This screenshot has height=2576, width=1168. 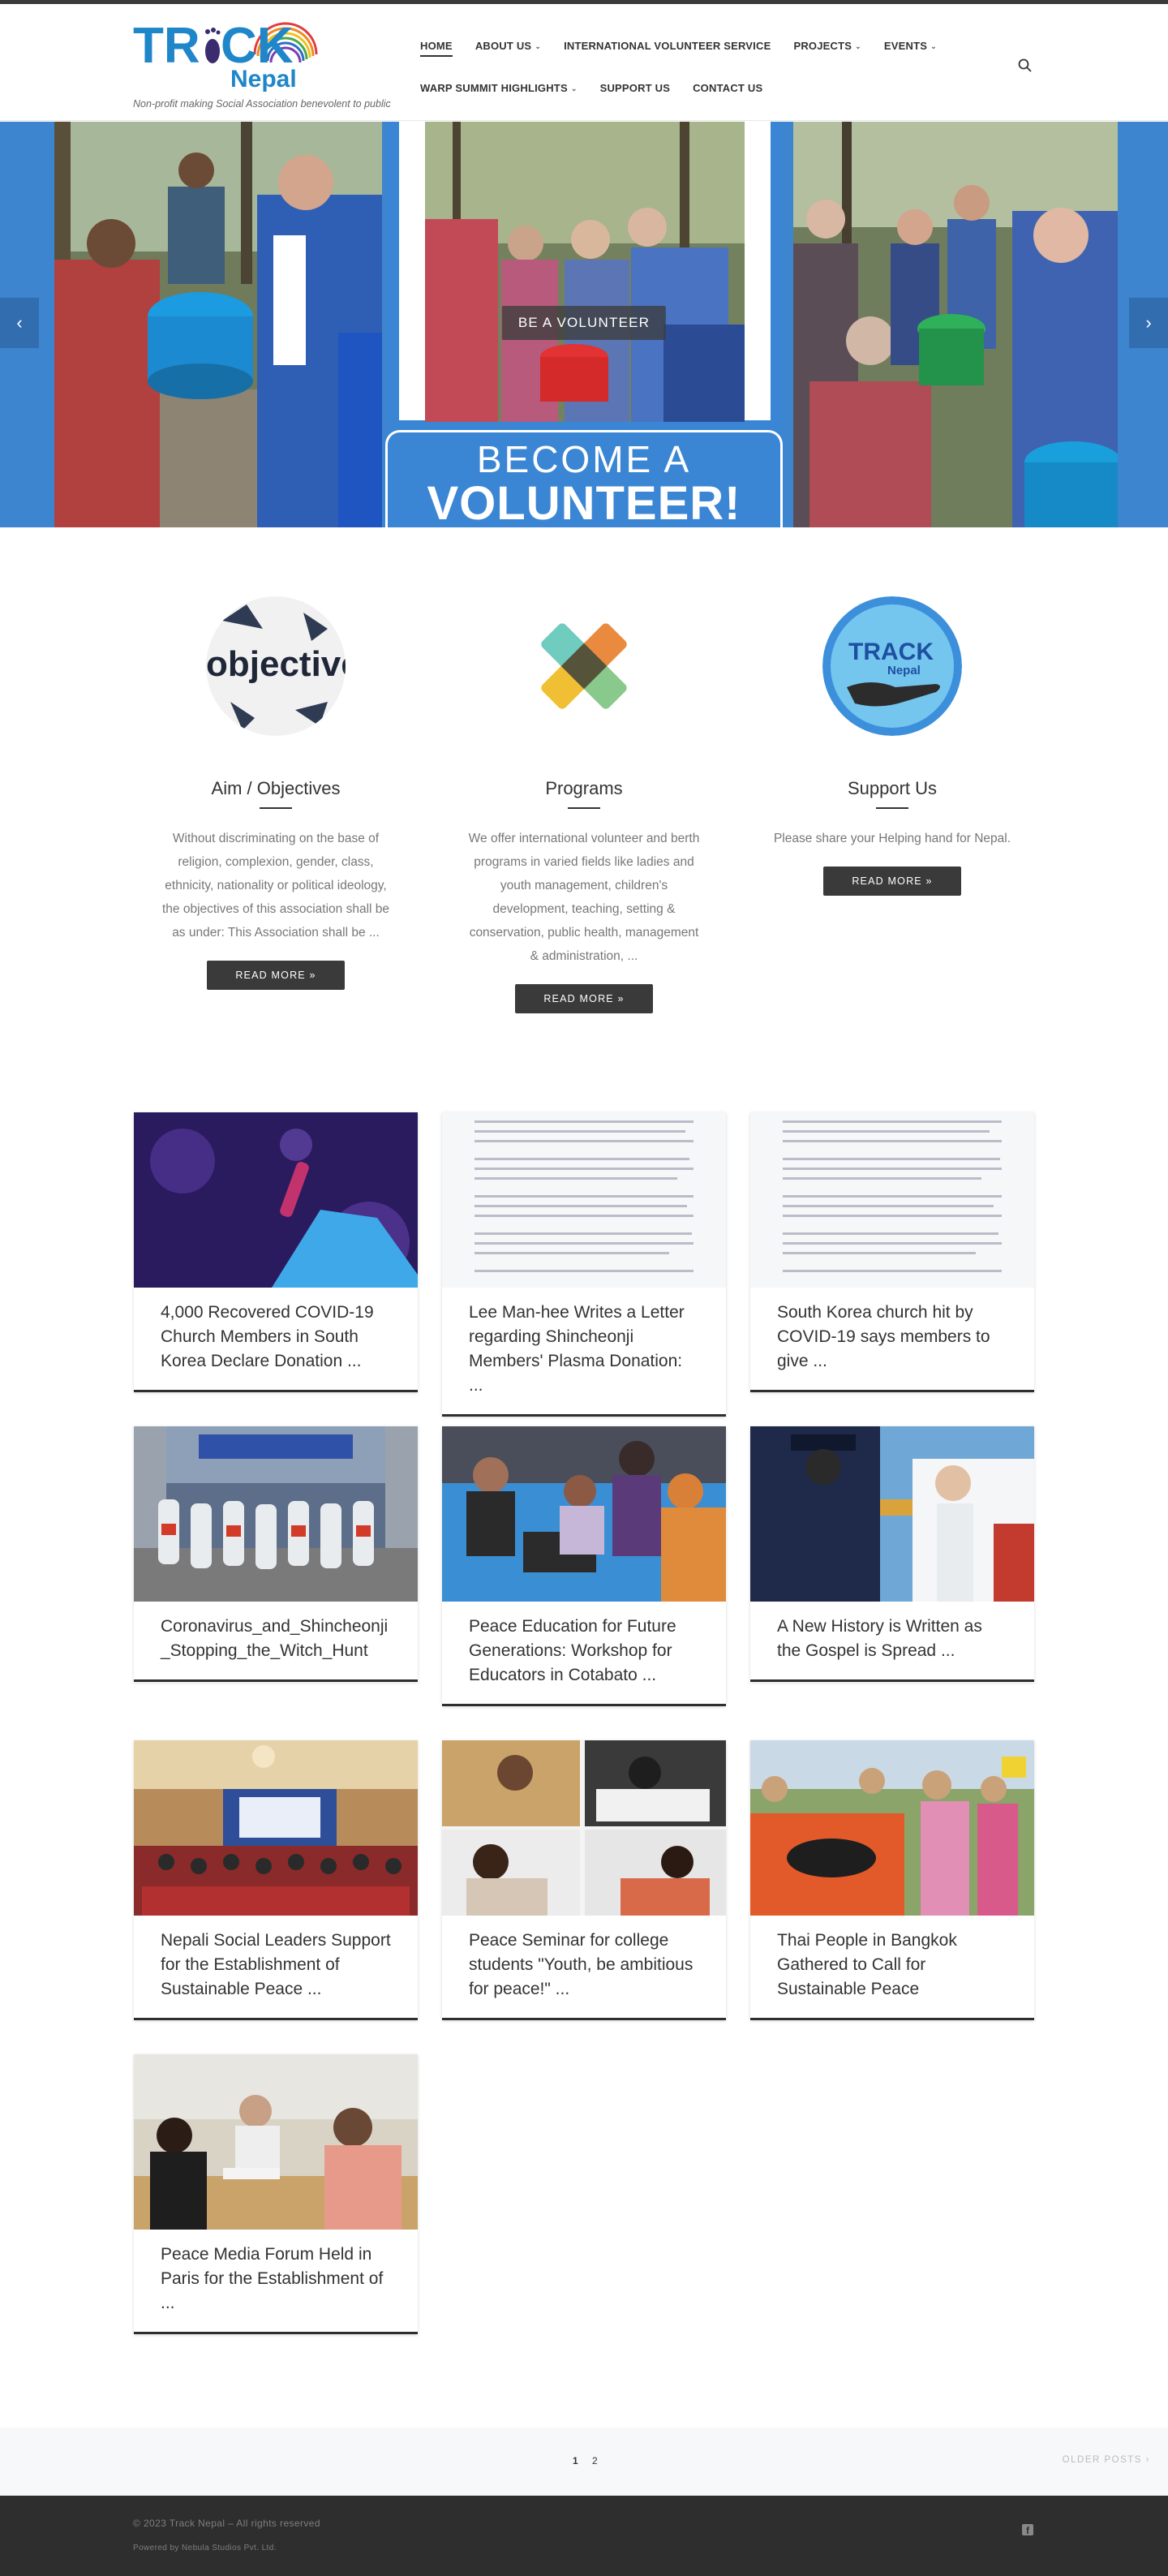 What do you see at coordinates (167, 46) in the screenshot?
I see `svg-text: TR` at bounding box center [167, 46].